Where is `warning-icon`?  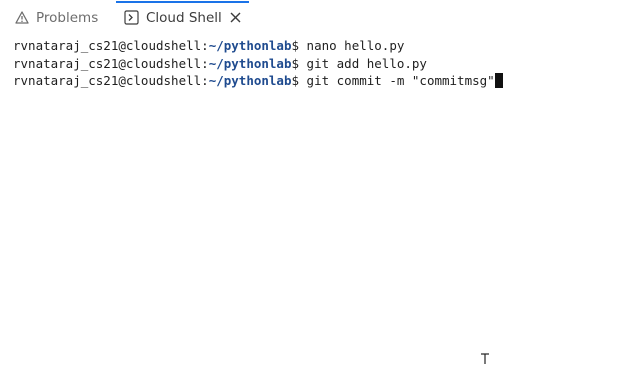 warning-icon is located at coordinates (22, 17).